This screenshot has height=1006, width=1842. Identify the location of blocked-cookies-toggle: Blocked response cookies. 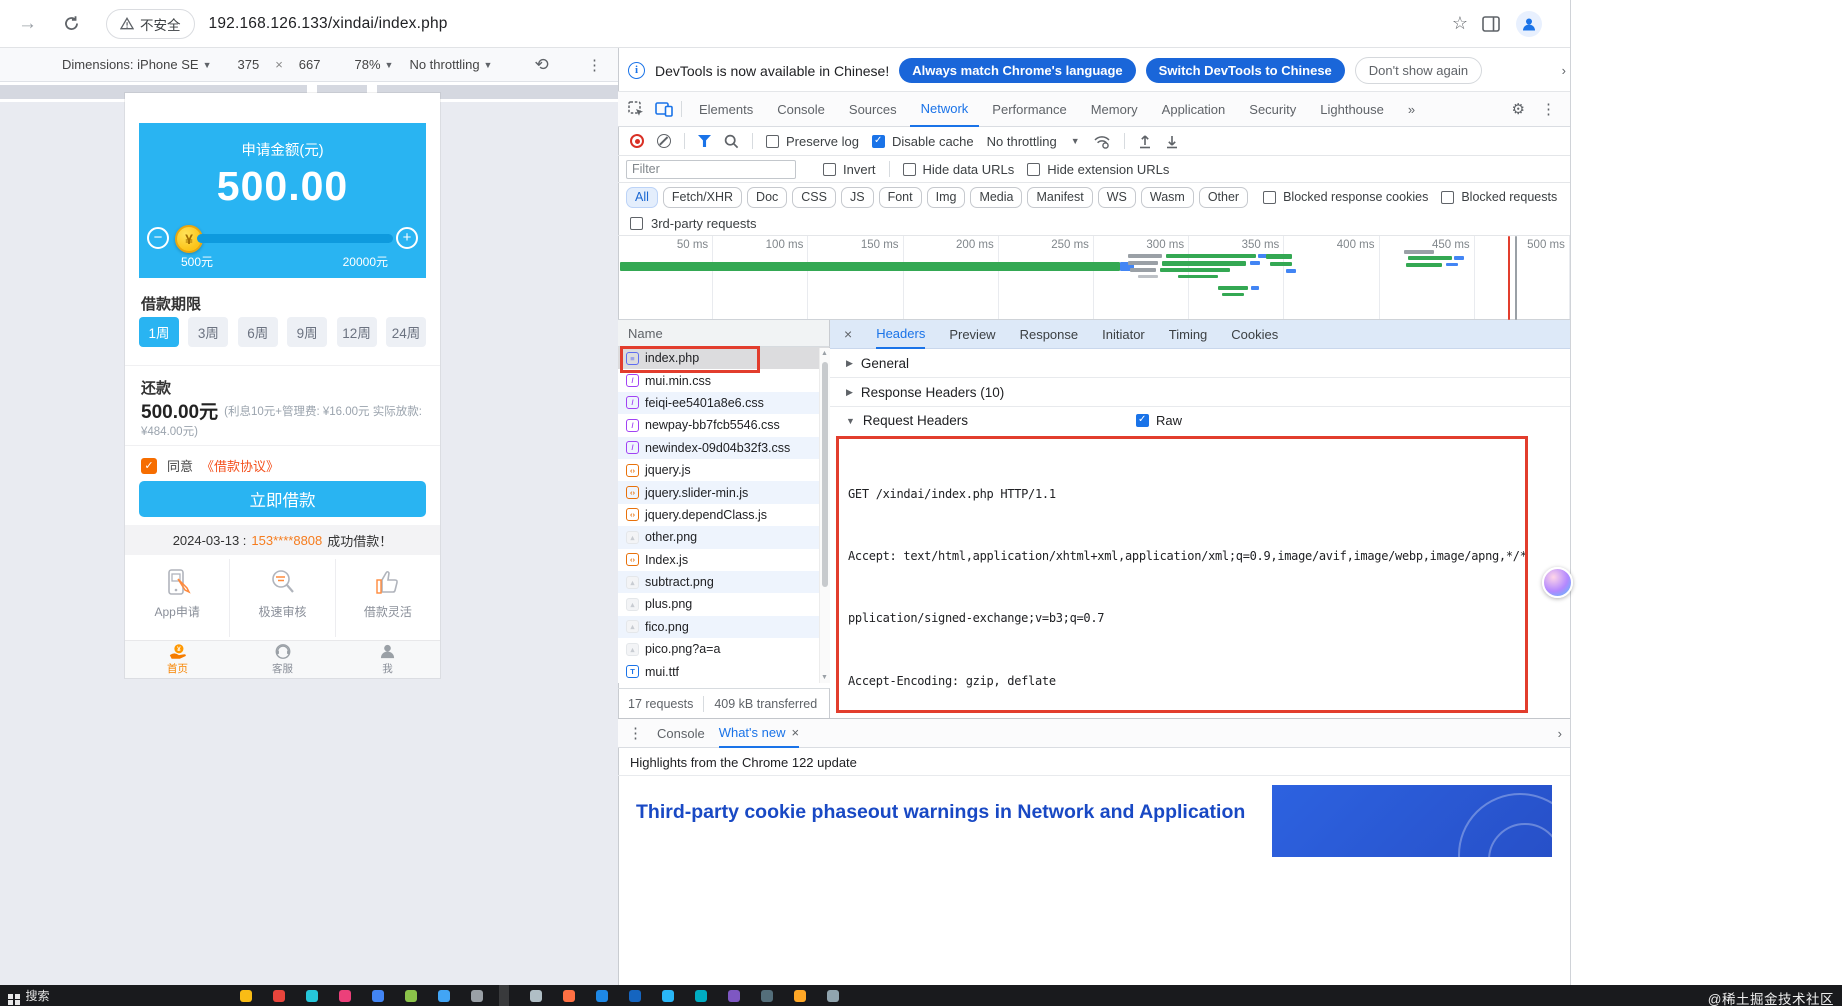
(1345, 197).